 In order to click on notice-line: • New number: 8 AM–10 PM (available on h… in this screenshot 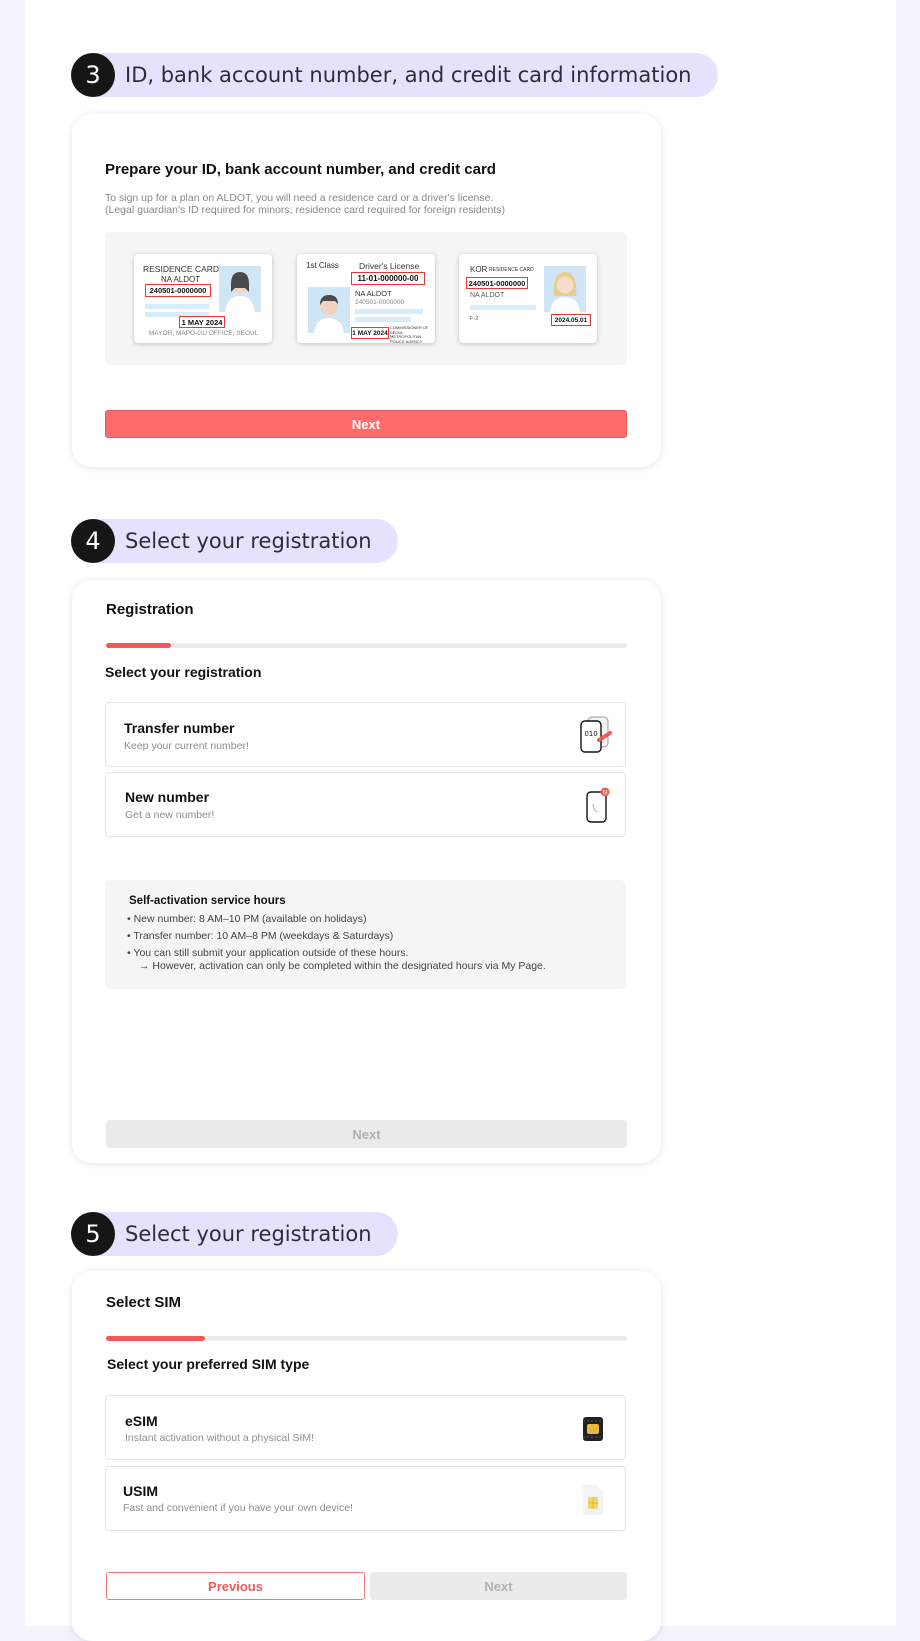, I will do `click(247, 919)`.